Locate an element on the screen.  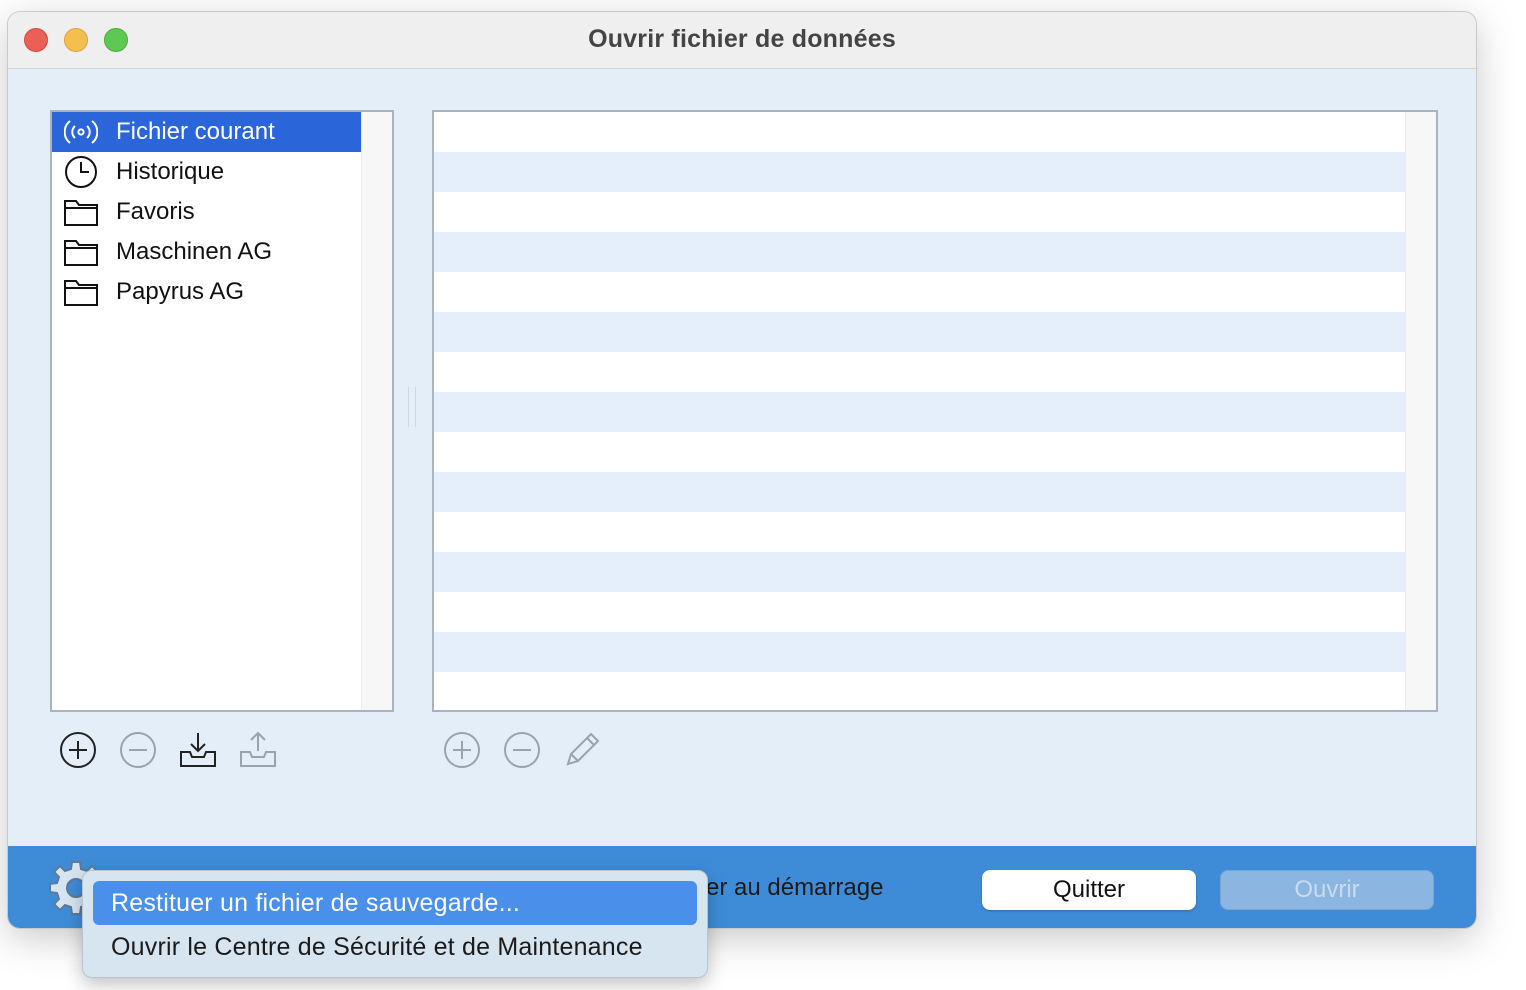
broadcast-icon is located at coordinates (81, 132).